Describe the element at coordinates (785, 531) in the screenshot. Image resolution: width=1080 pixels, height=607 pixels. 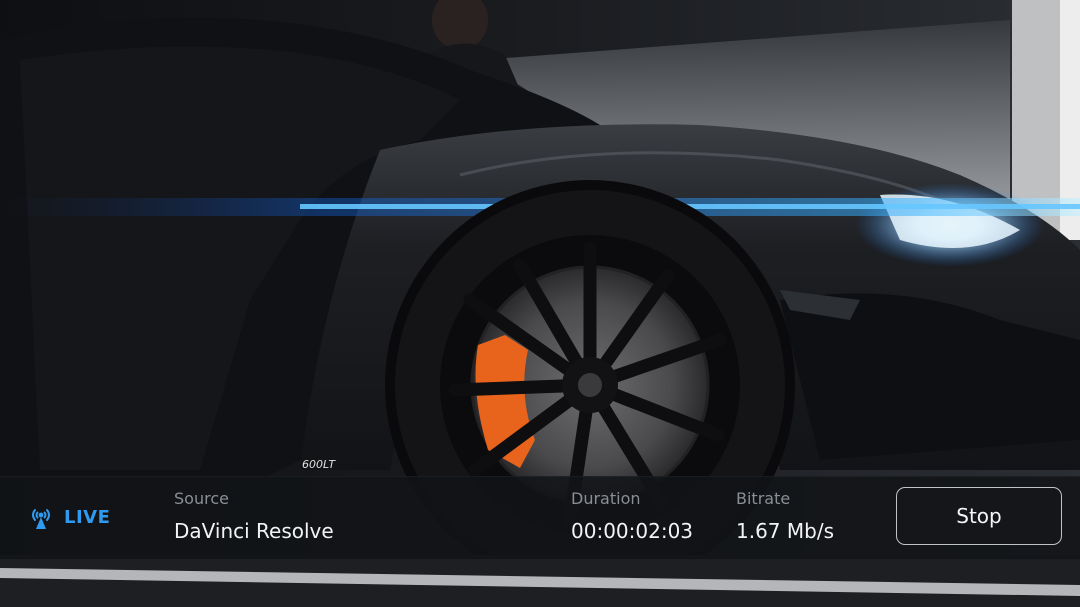
I see `bitrate-value: 1.67 Mb/s` at that location.